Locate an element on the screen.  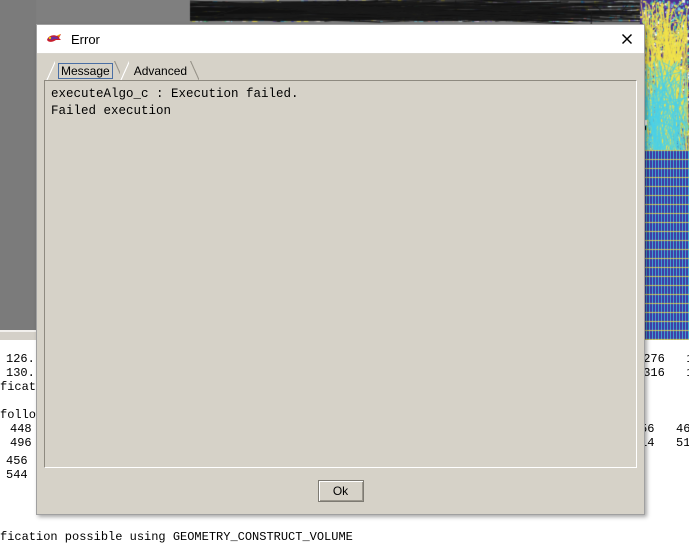
tab-advanced: Advanced is located at coordinates (159, 71).